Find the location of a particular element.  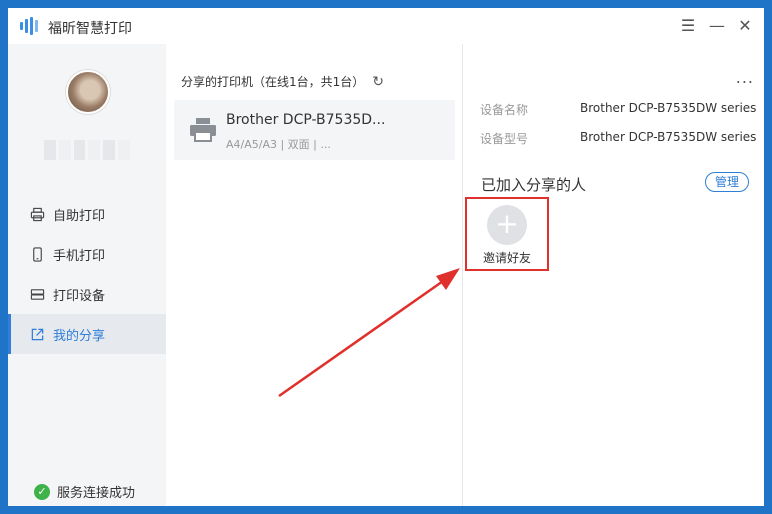

manage-button: 管理 is located at coordinates (727, 182).